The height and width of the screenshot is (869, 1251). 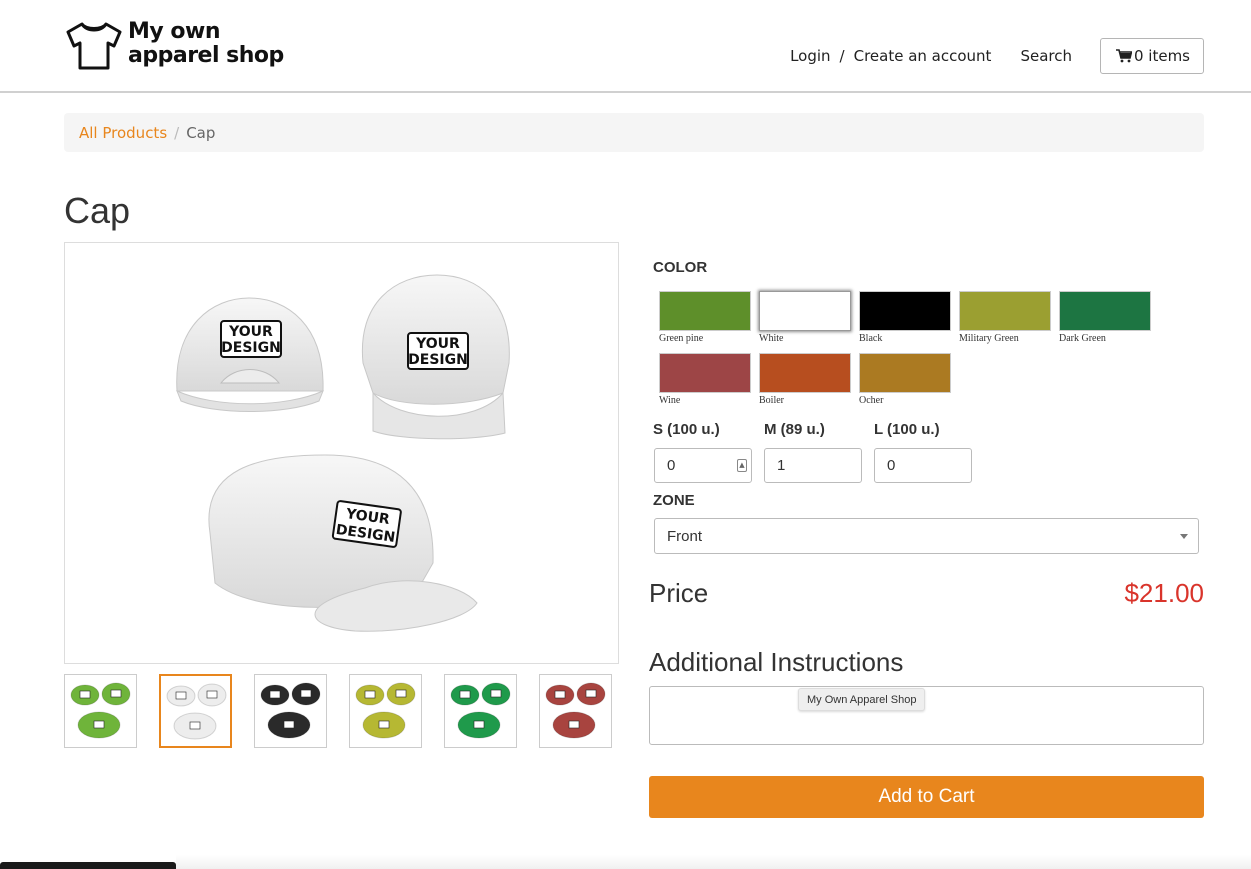 What do you see at coordinates (794, 429) in the screenshot?
I see `size-m-label: M (89 u.)` at bounding box center [794, 429].